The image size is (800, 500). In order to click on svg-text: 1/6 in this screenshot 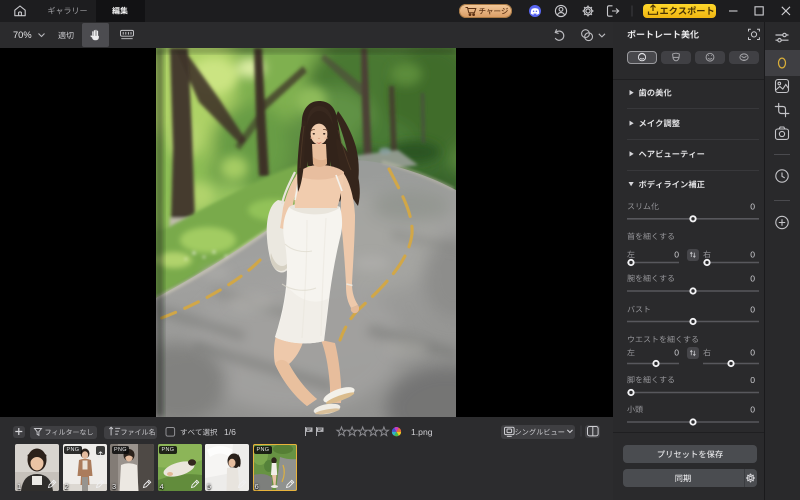, I will do `click(230, 432)`.